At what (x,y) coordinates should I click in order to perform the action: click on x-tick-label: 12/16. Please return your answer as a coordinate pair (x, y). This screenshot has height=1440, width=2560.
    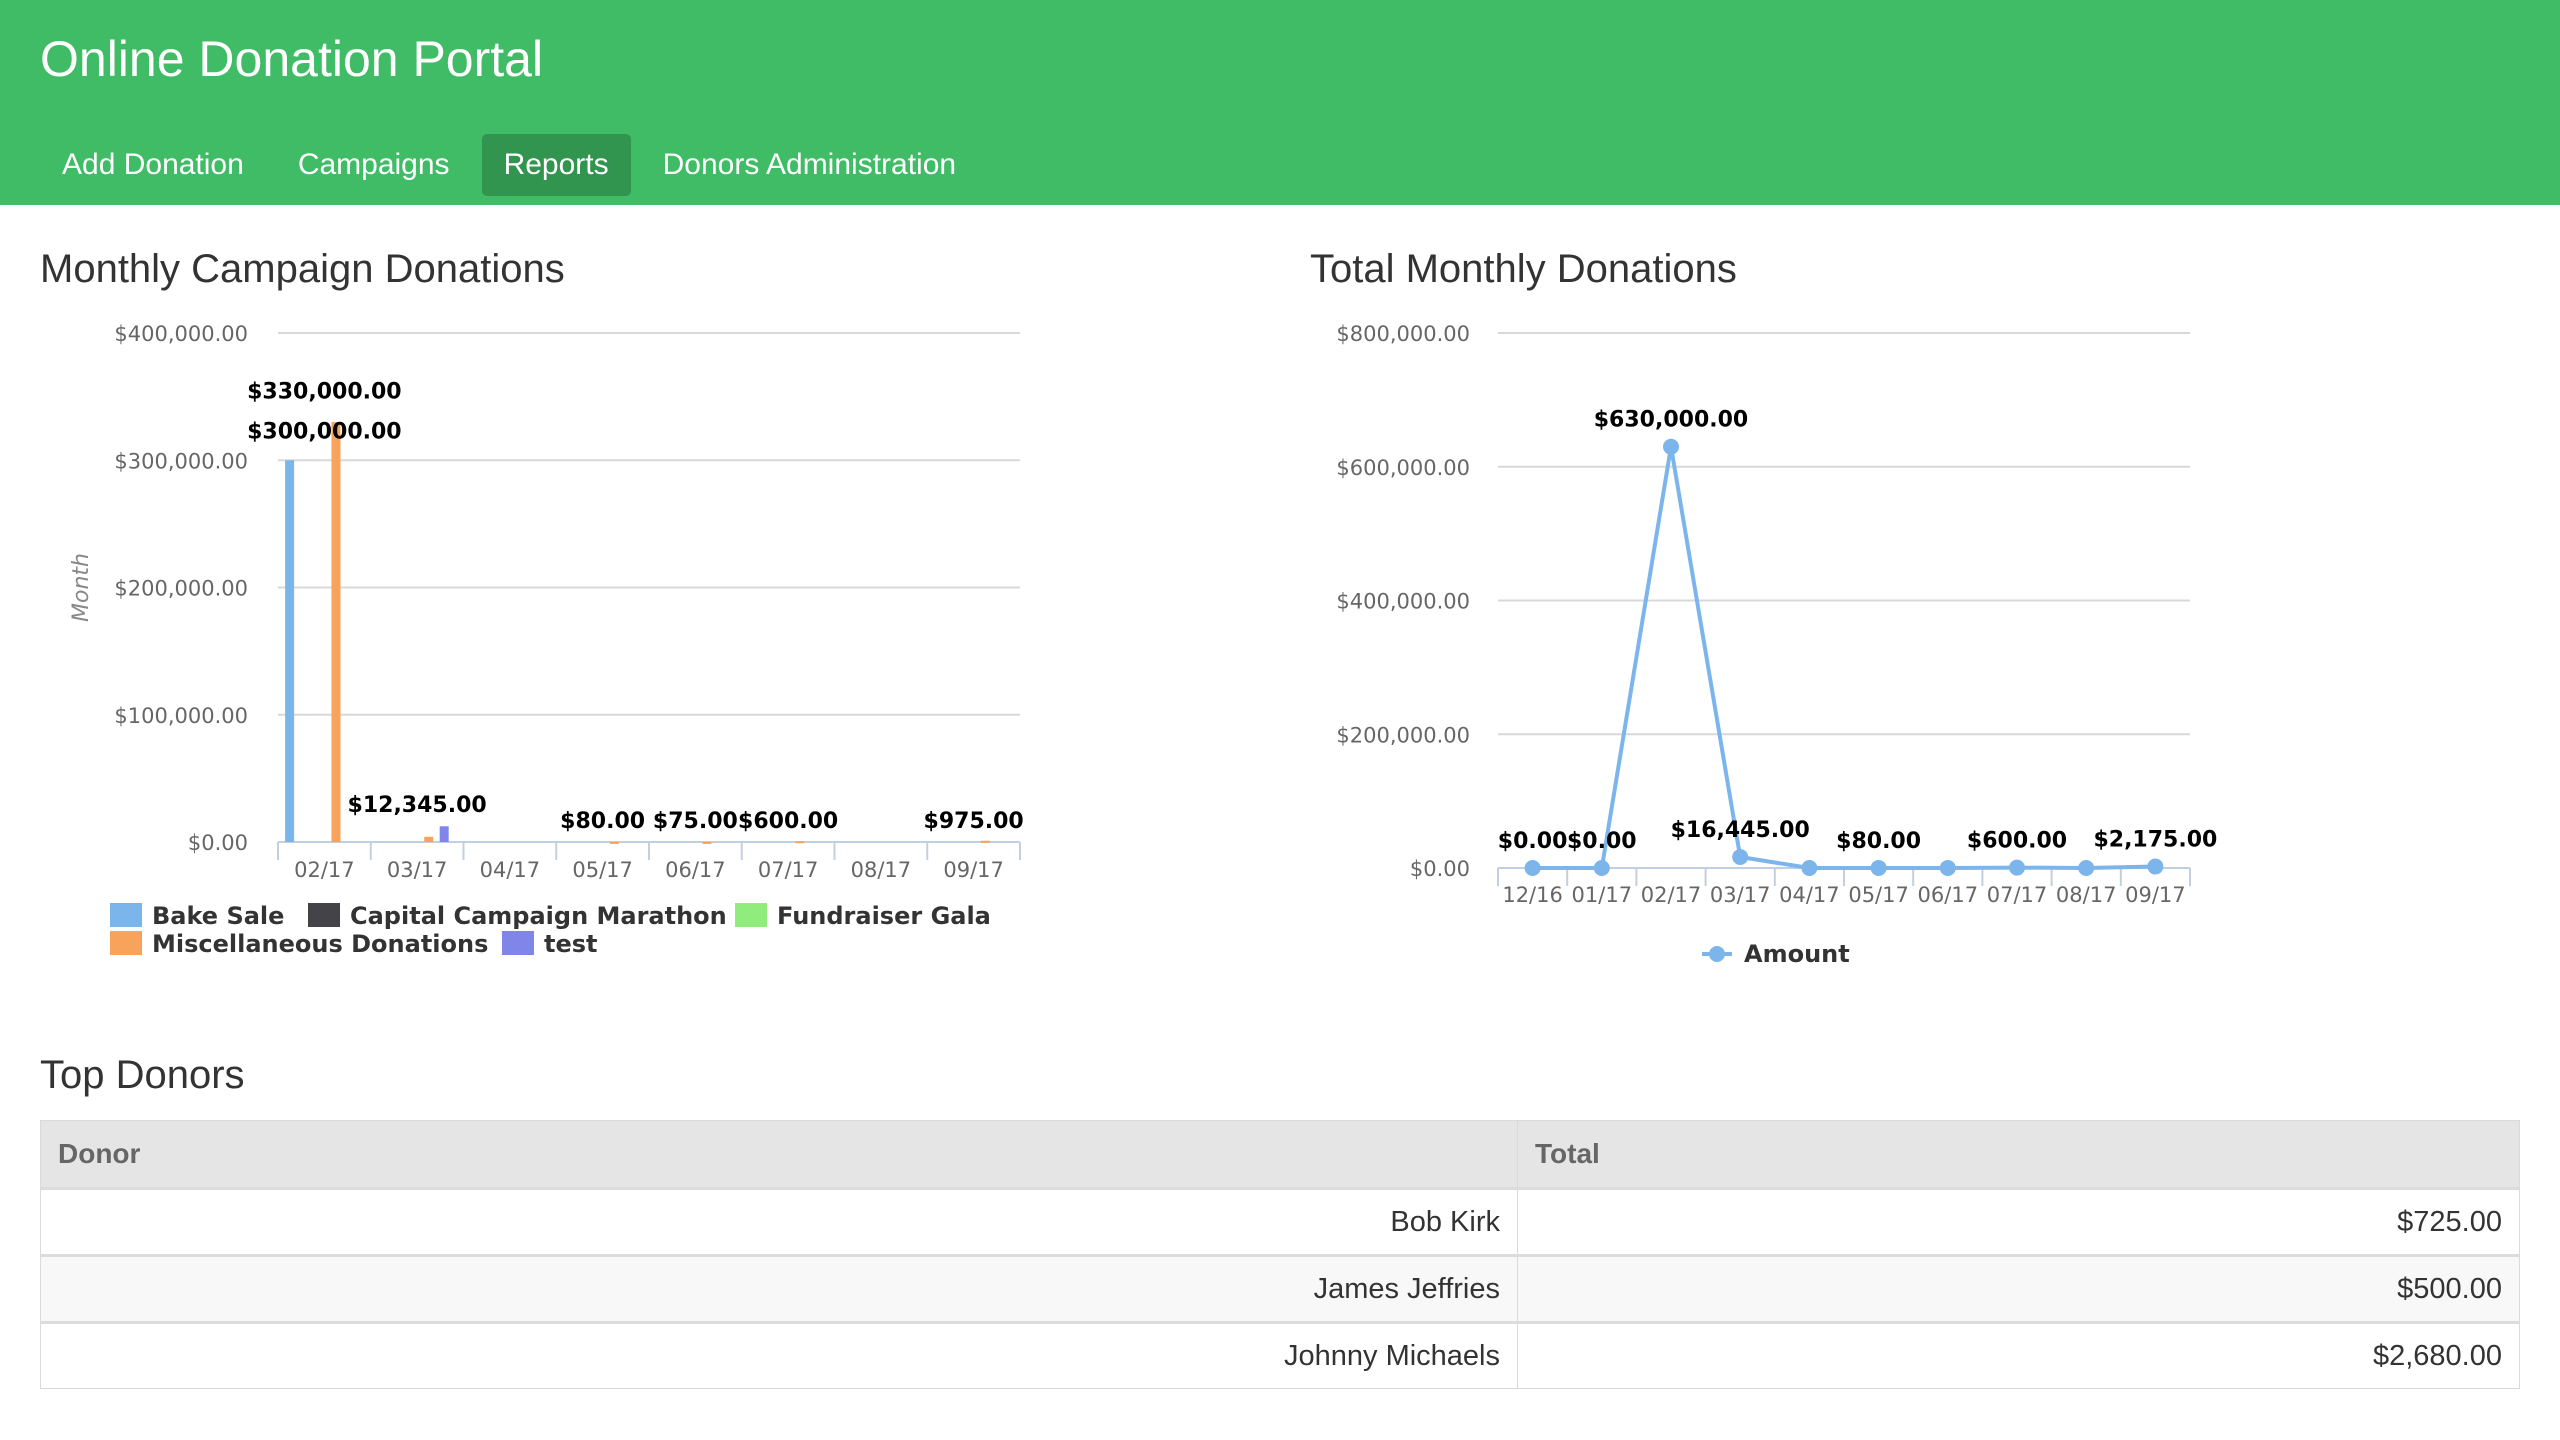
    Looking at the image, I should click on (1532, 895).